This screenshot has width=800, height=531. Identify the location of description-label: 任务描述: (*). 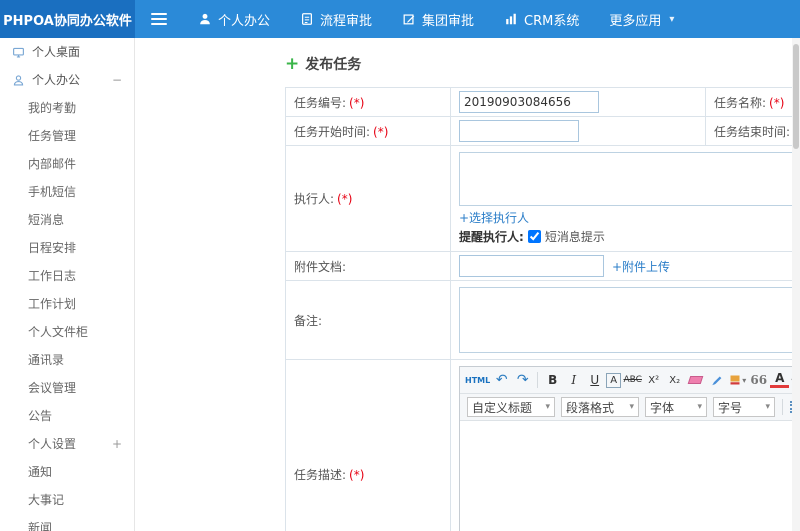
(368, 445).